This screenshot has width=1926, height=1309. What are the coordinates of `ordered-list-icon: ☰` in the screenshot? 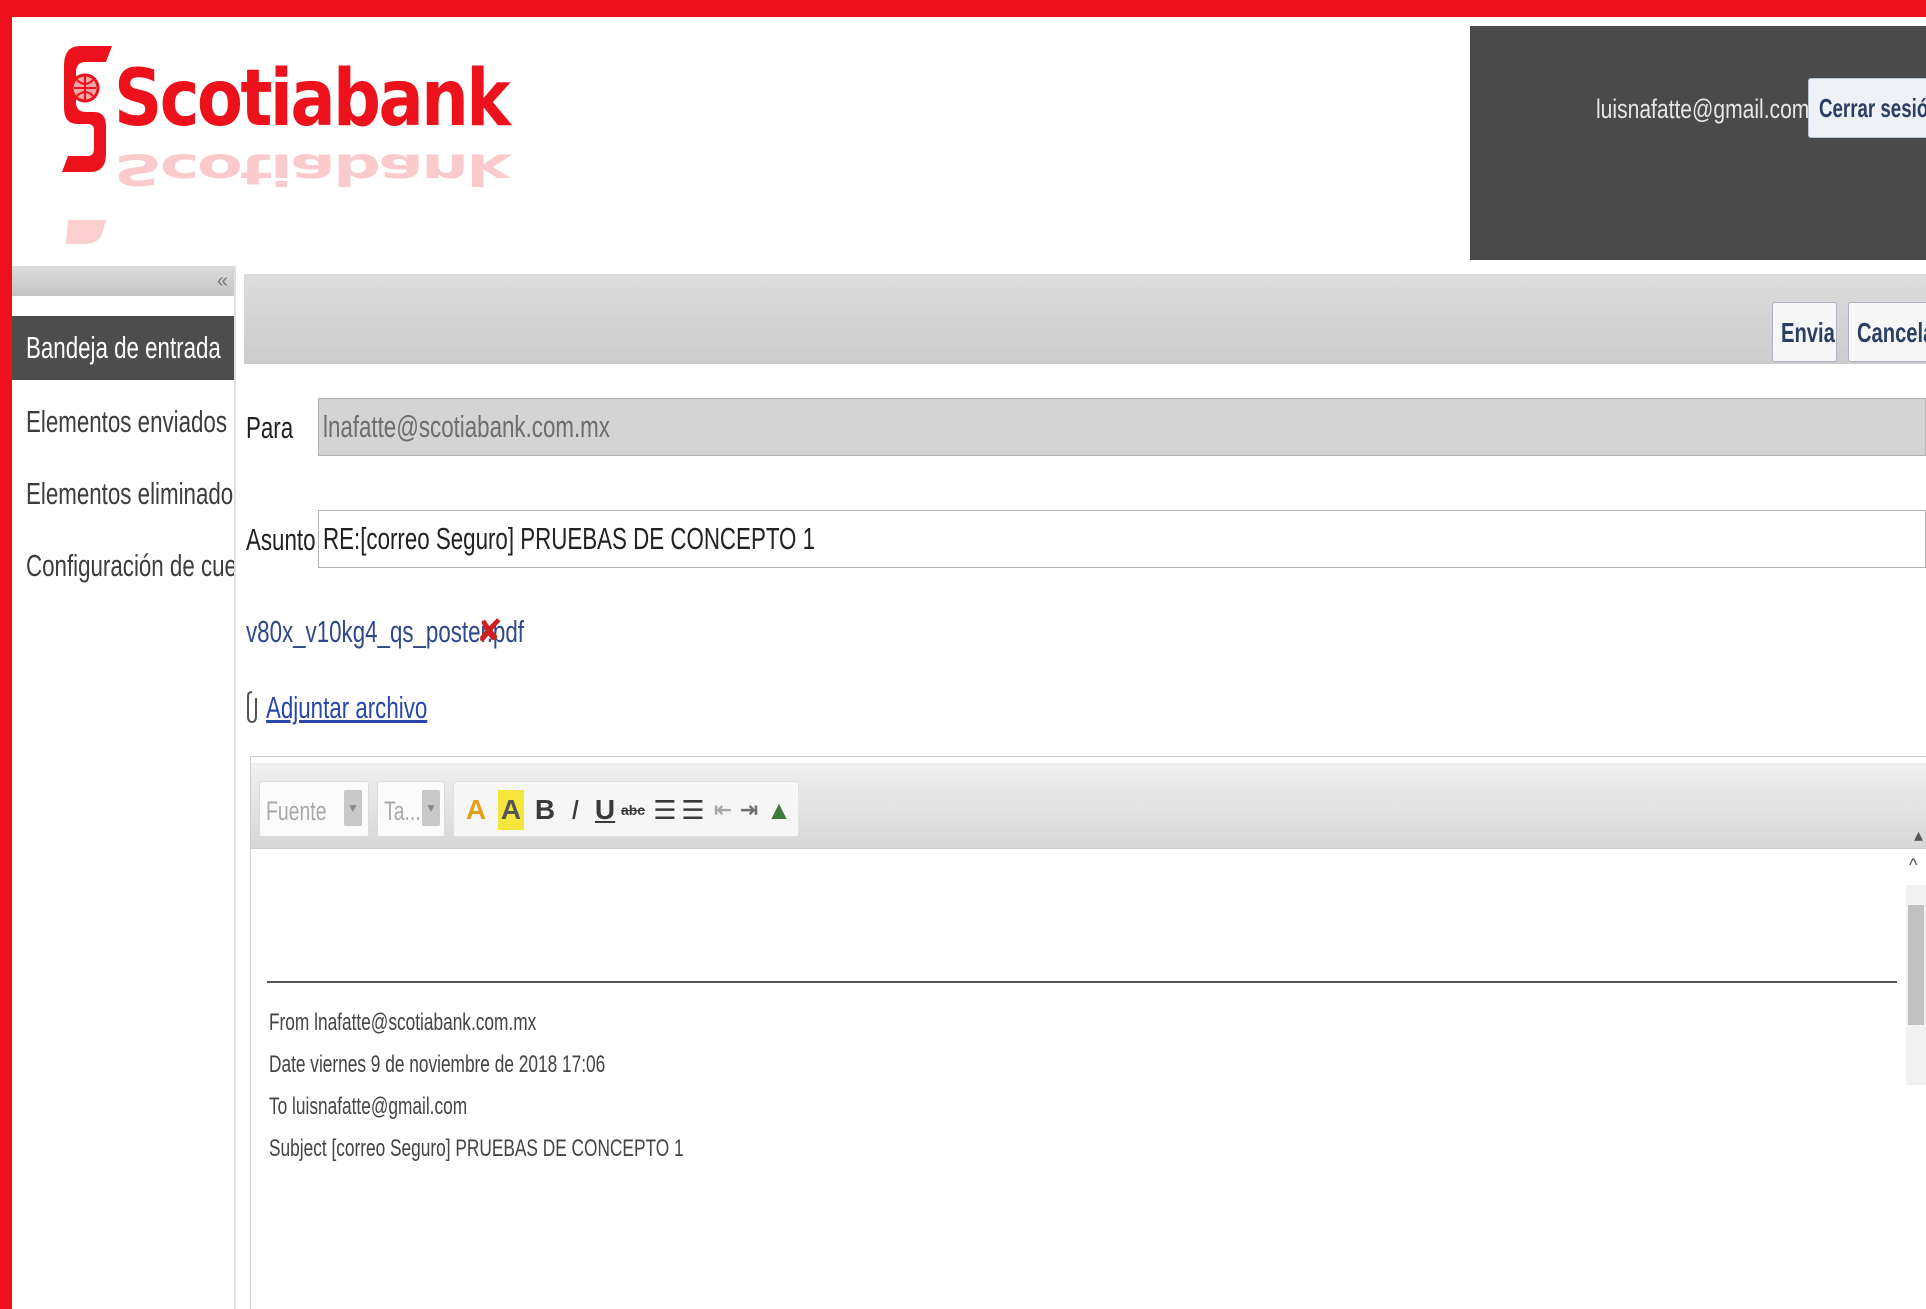 It's located at (665, 810).